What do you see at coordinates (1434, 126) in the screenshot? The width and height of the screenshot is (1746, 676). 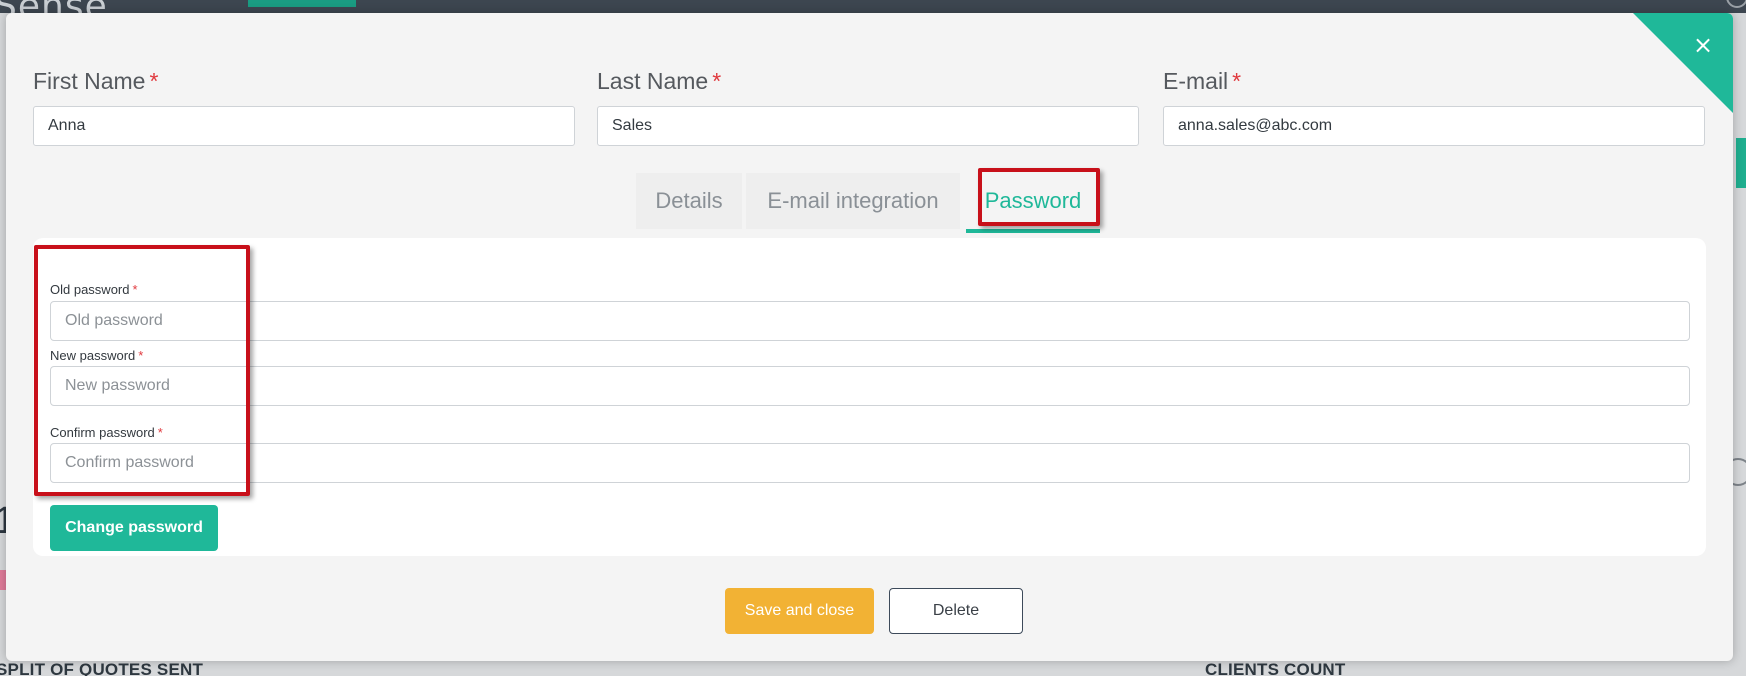 I see `email-input` at bounding box center [1434, 126].